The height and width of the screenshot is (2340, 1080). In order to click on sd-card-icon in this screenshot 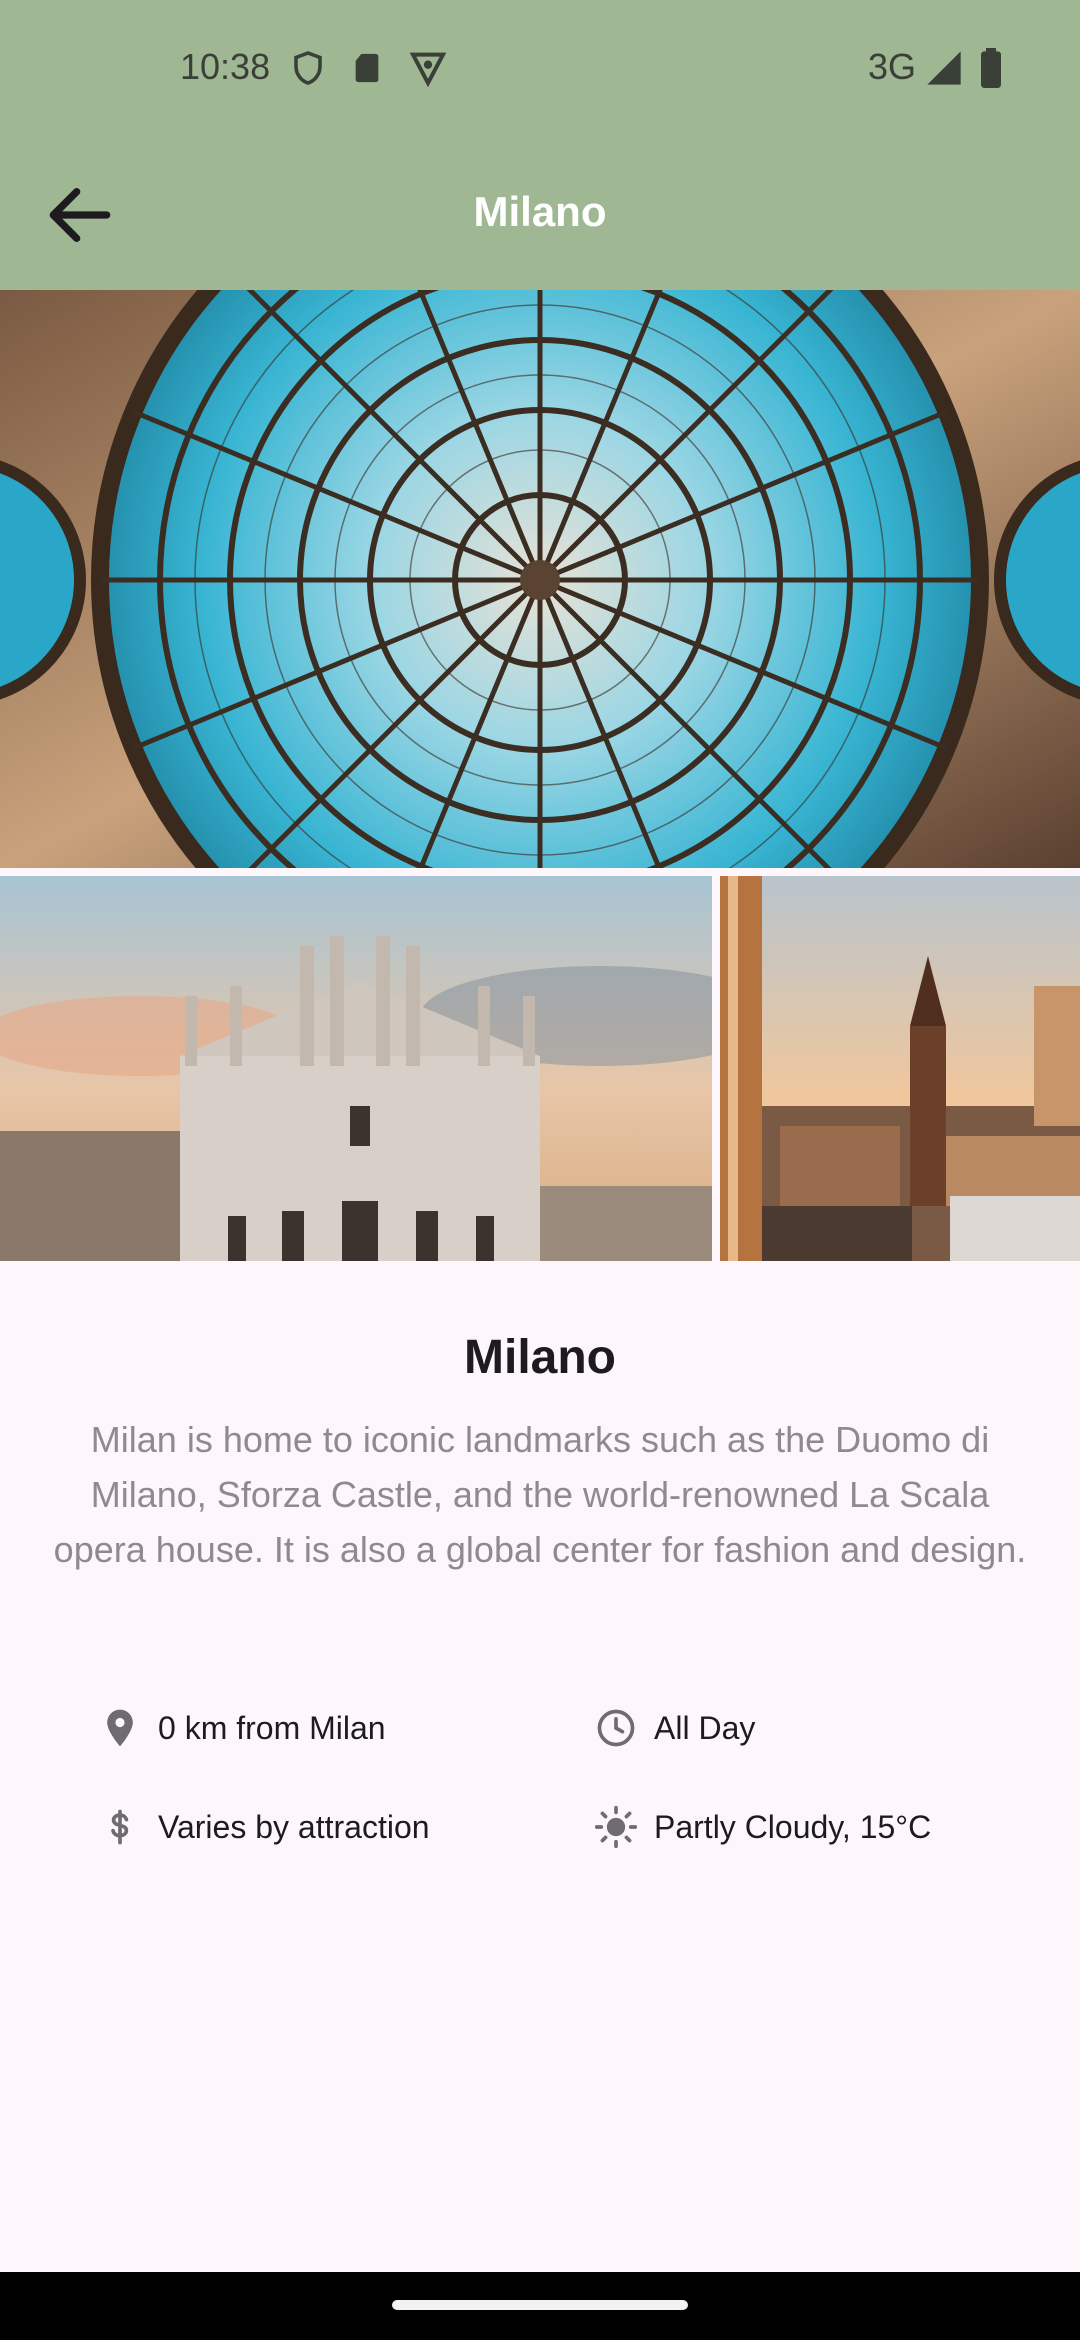, I will do `click(367, 68)`.